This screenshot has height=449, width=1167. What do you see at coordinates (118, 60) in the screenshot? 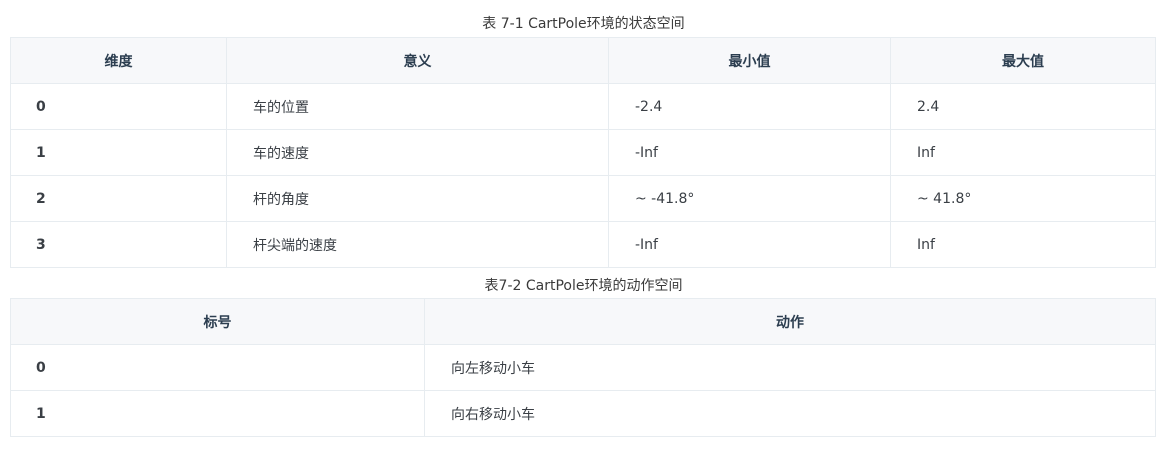
I see `column-header-dimension: 维度` at bounding box center [118, 60].